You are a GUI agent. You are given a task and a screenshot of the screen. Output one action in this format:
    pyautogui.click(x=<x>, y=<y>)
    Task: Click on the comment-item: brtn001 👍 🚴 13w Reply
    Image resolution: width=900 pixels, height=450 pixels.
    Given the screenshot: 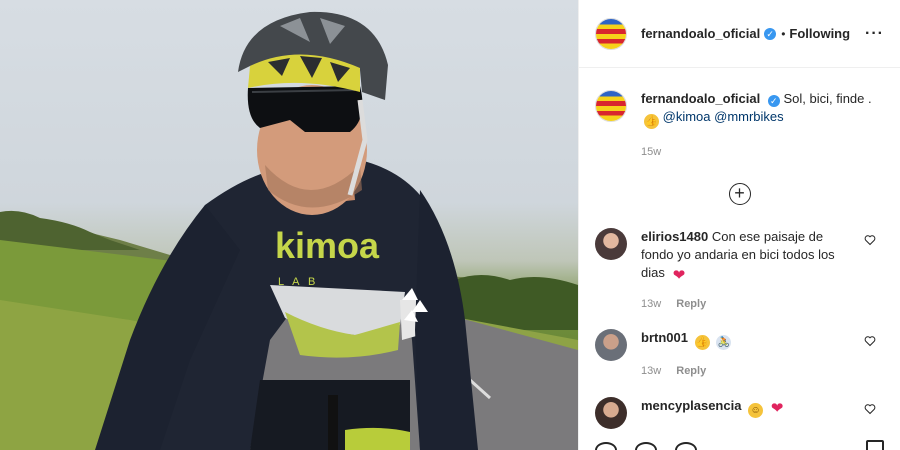 What is the action you would take?
    pyautogui.click(x=739, y=354)
    